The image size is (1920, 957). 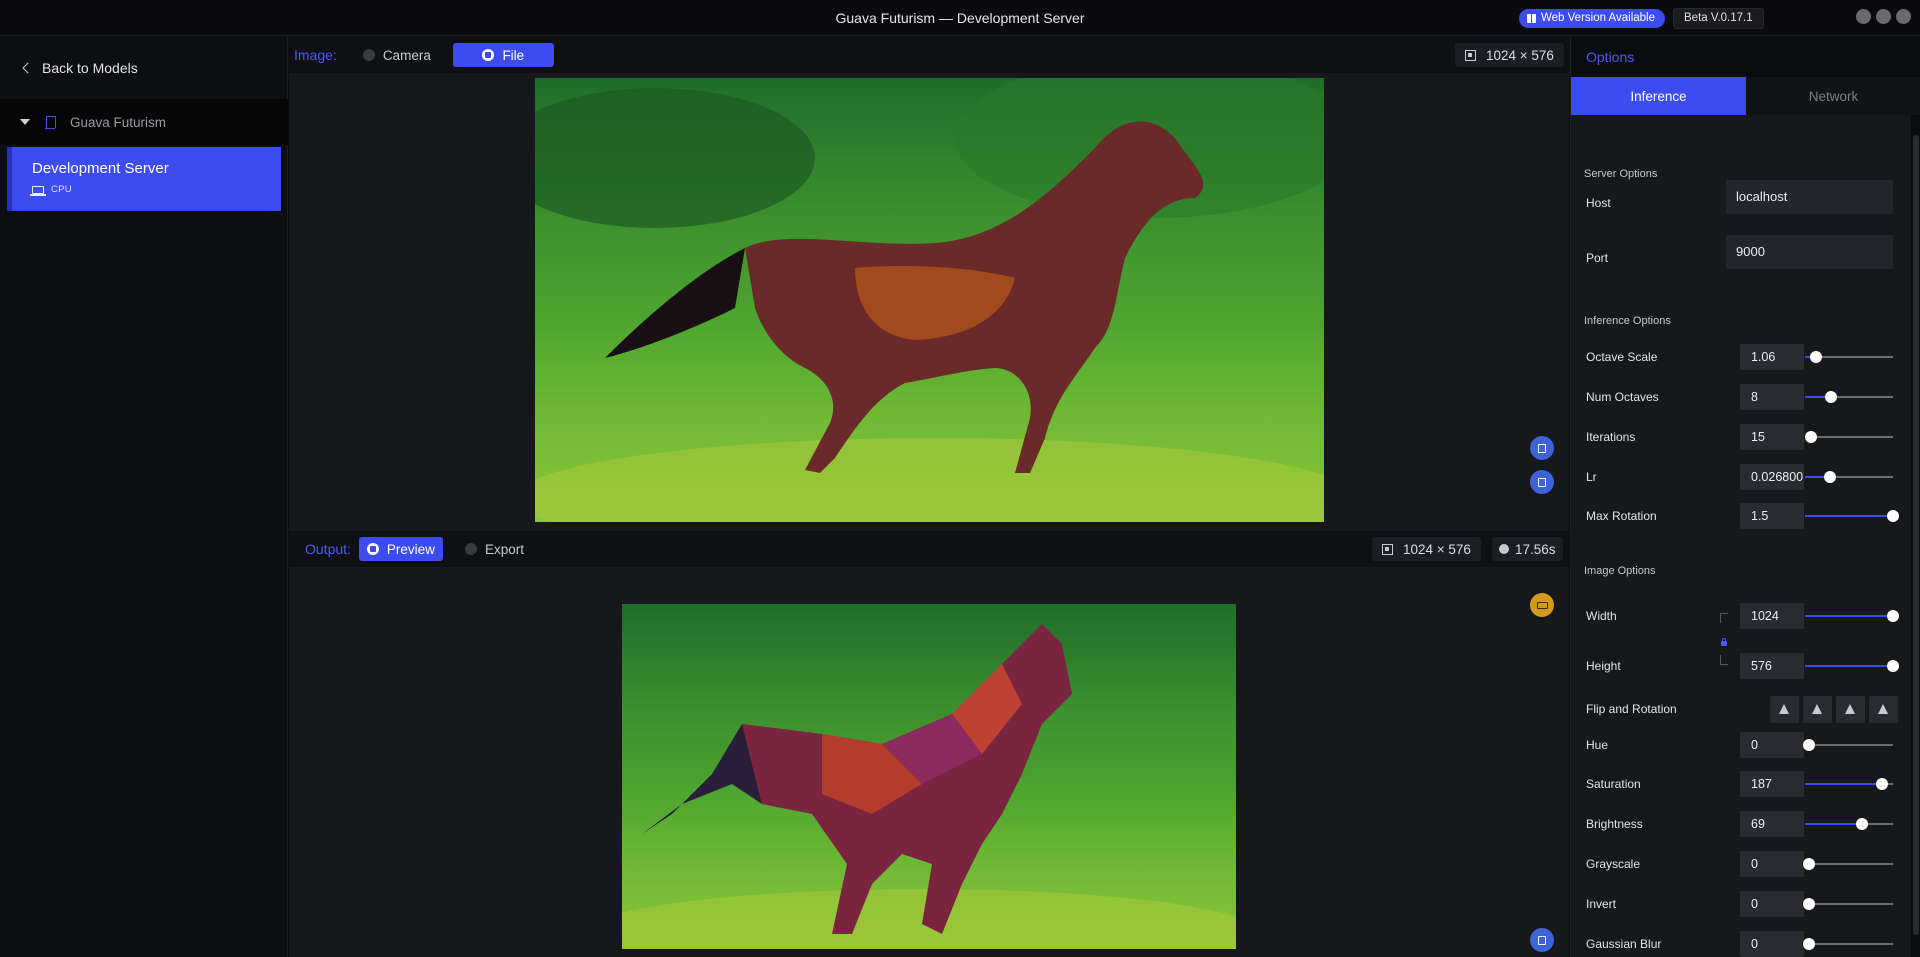 I want to click on input-size-chip: 1024 × 576, so click(x=1509, y=55).